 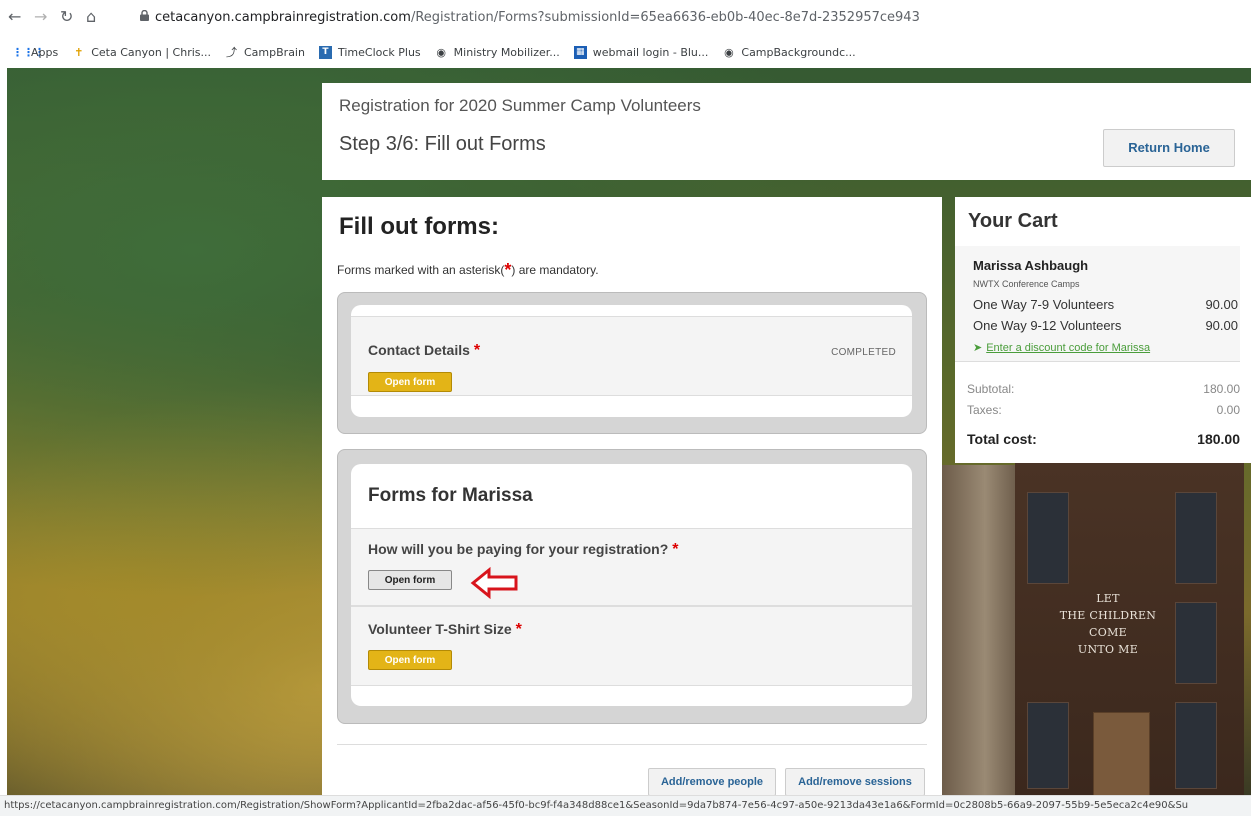 What do you see at coordinates (494, 583) in the screenshot?
I see `red-arrow-annotation-icon` at bounding box center [494, 583].